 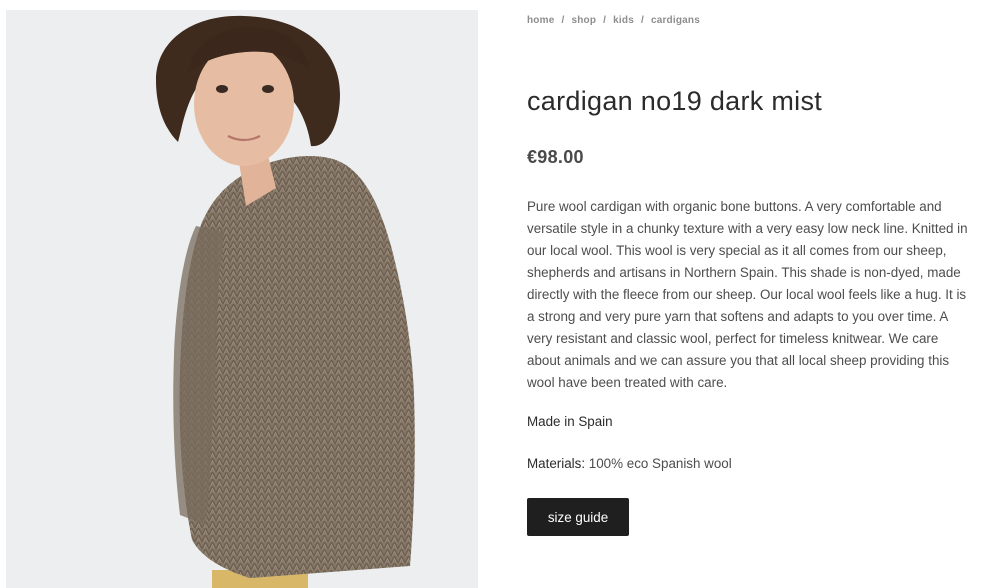 What do you see at coordinates (660, 463) in the screenshot?
I see `materials-value: 100% eco Spanish wool` at bounding box center [660, 463].